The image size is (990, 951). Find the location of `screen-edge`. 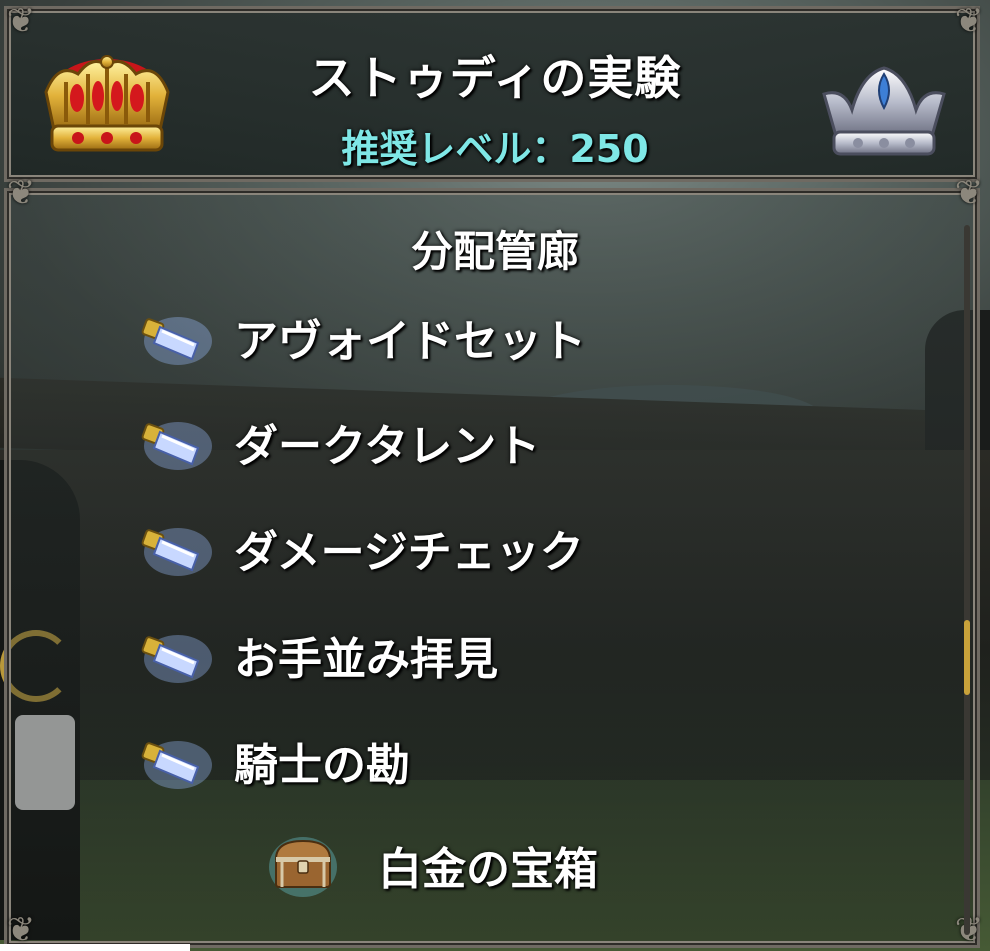

screen-edge is located at coordinates (95, 947).